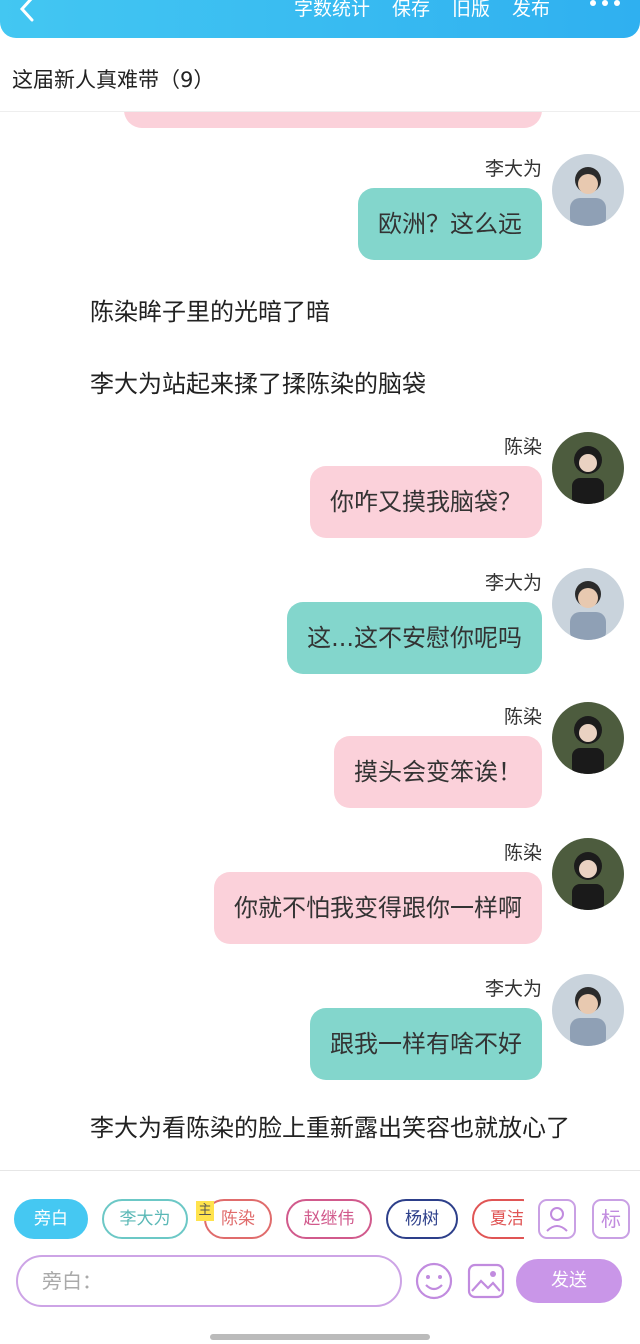 Image resolution: width=640 pixels, height=1344 pixels. What do you see at coordinates (378, 908) in the screenshot?
I see `message-bubble: 你就不怕我变得跟你一样啊` at bounding box center [378, 908].